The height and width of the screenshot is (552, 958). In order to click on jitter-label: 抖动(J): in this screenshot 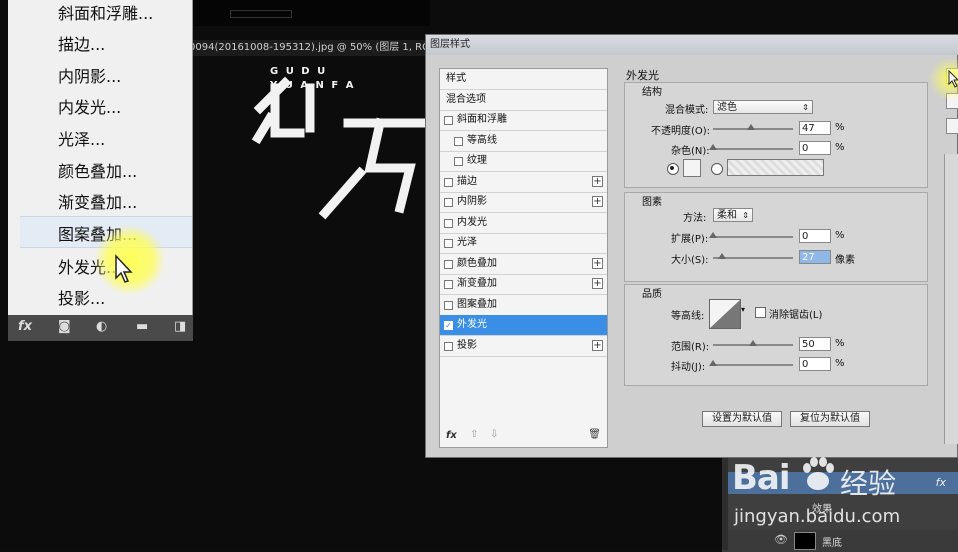, I will do `click(688, 367)`.